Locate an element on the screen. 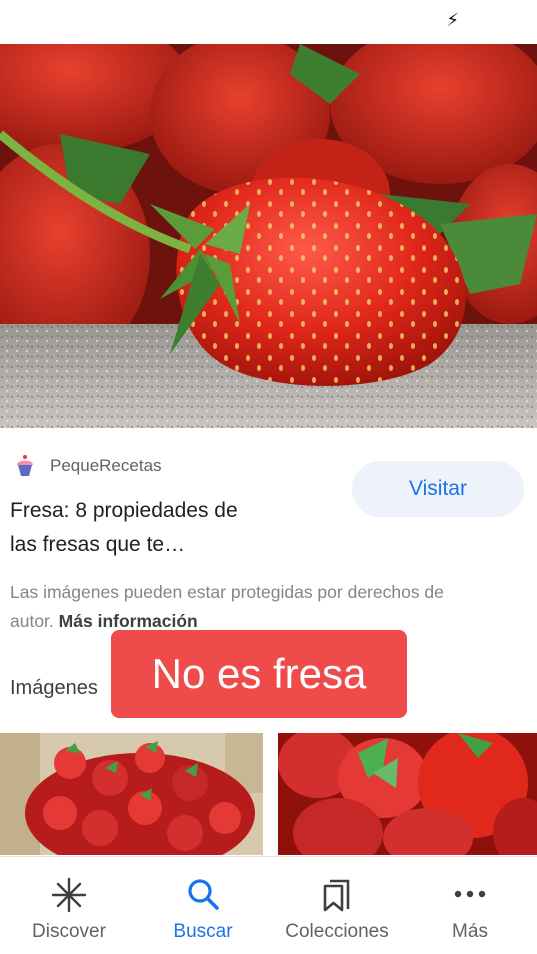 The image size is (537, 954). cupcake-icon is located at coordinates (25, 465).